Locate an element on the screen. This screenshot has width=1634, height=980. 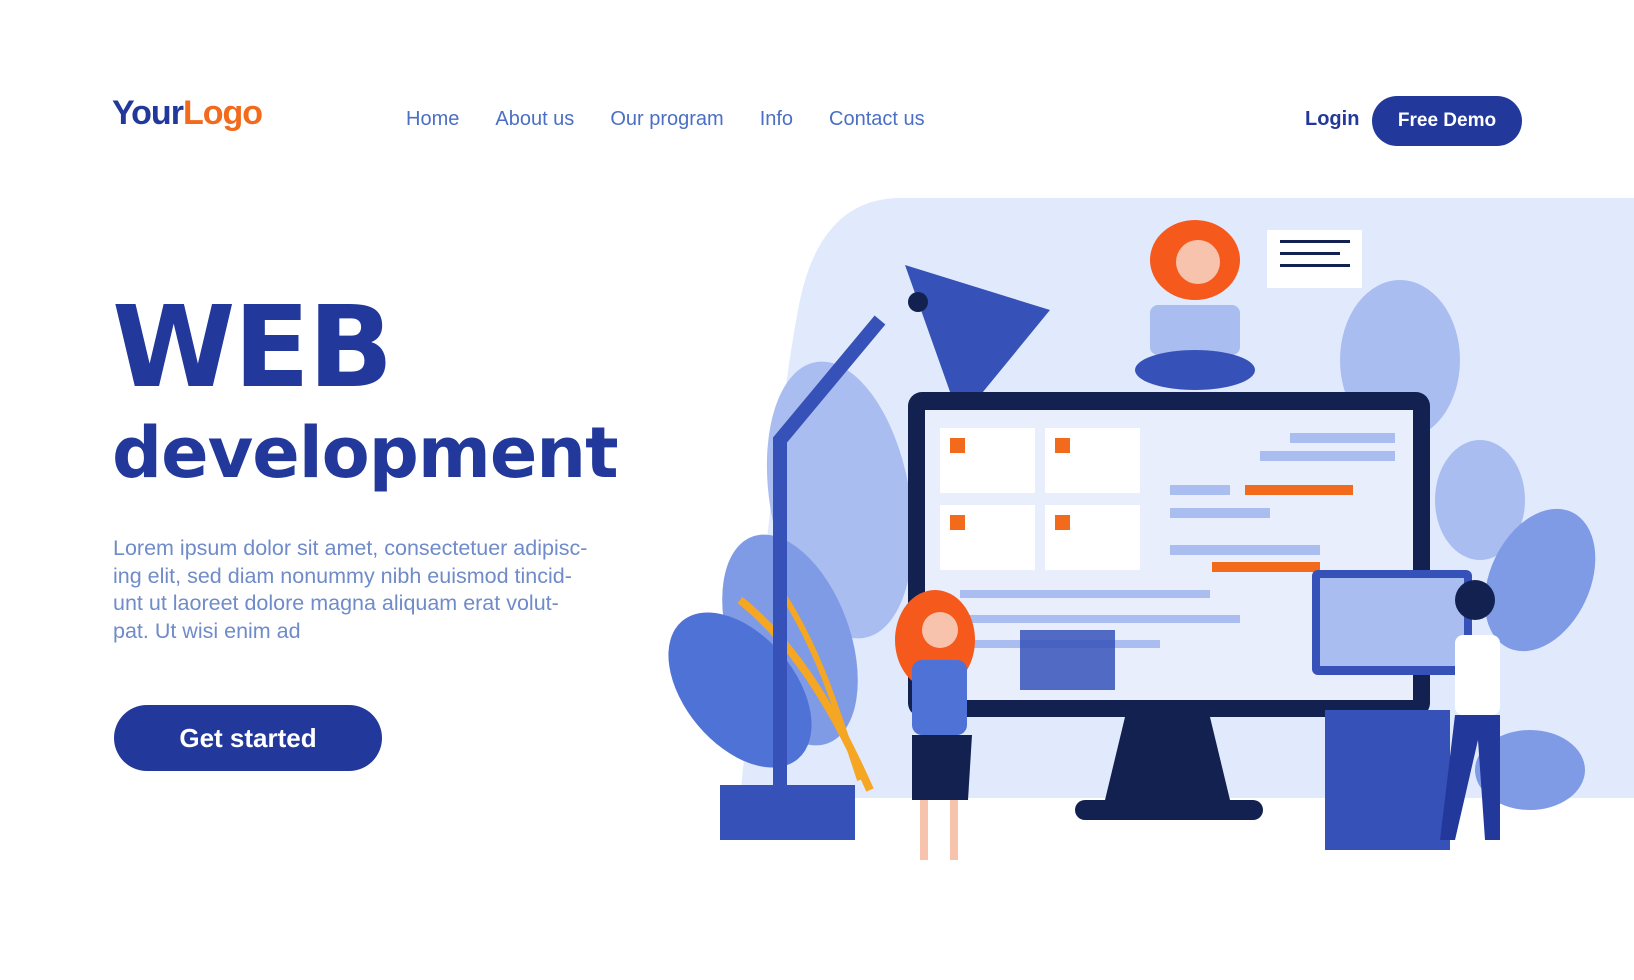
code-card-icon is located at coordinates (1314, 259).